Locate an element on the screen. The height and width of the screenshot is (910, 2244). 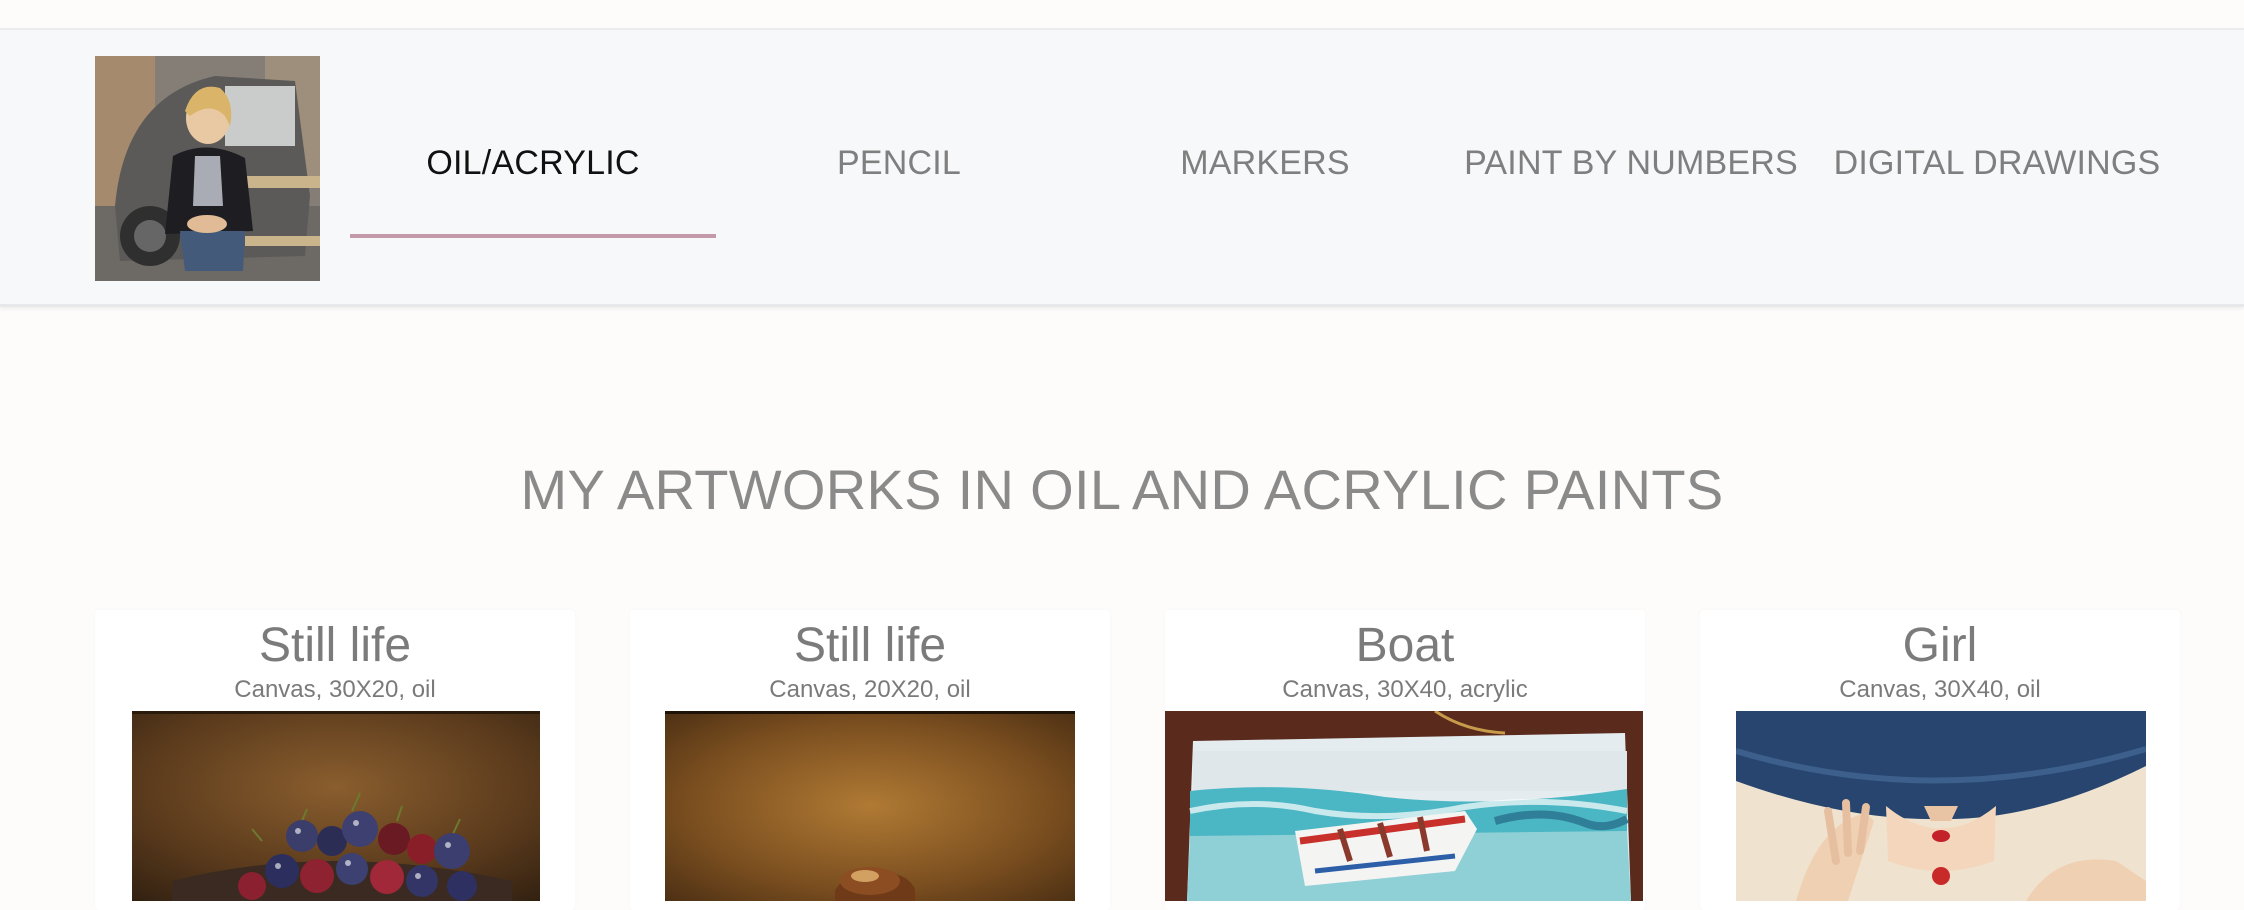
page-title: MY ARTWORKS IN OIL AND ACRYLIC PAINTS is located at coordinates (1122, 489).